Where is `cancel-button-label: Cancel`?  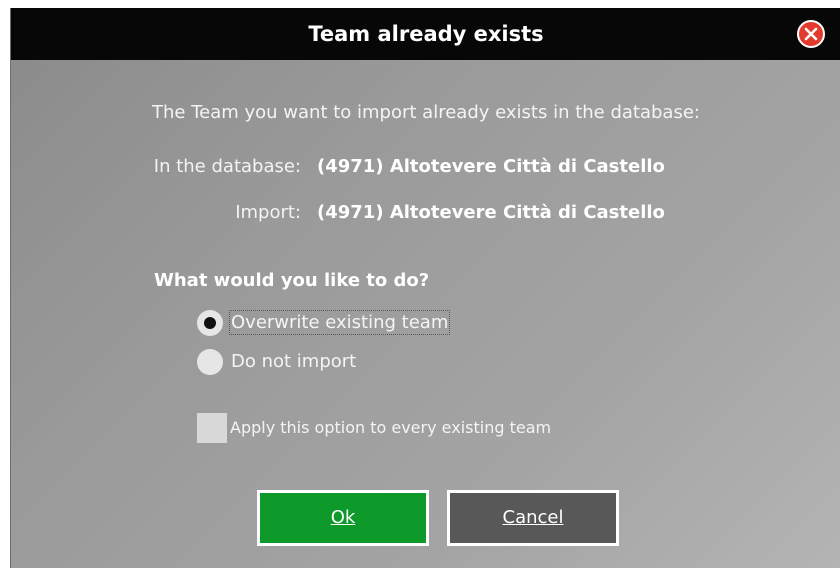
cancel-button-label: Cancel is located at coordinates (533, 517).